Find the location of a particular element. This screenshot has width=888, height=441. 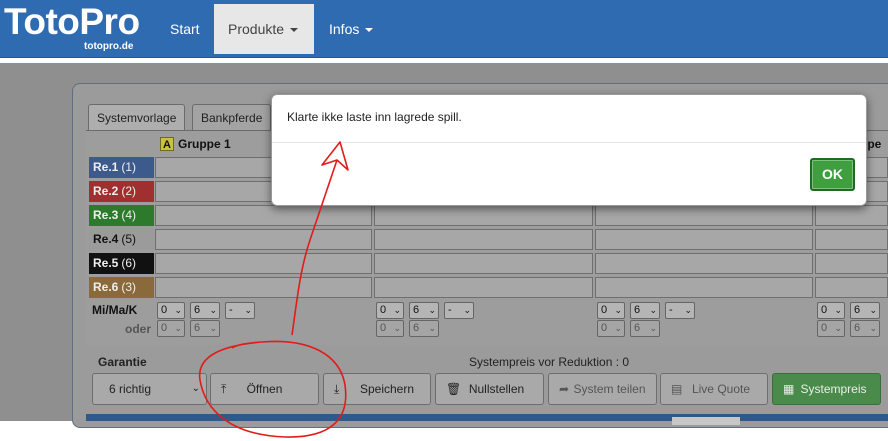

systempreis-button: ▦ Systempreis is located at coordinates (826, 389).